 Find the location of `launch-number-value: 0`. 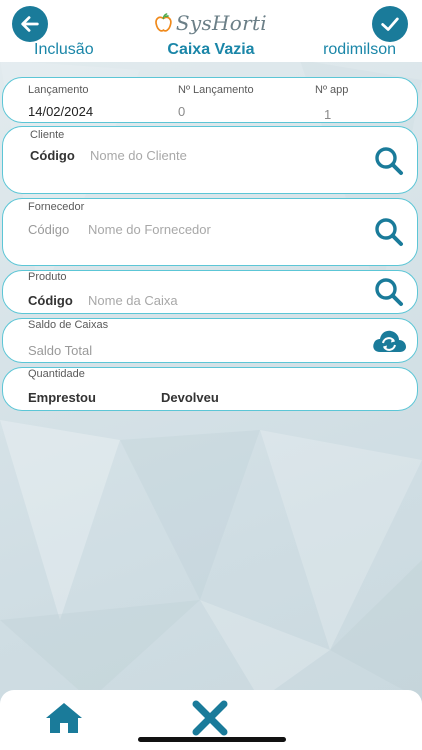

launch-number-value: 0 is located at coordinates (182, 111).